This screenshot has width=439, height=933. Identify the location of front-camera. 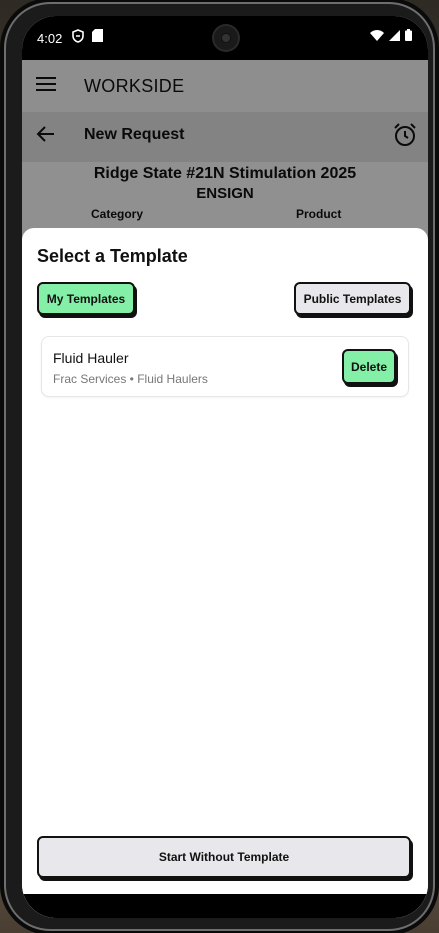
(226, 38).